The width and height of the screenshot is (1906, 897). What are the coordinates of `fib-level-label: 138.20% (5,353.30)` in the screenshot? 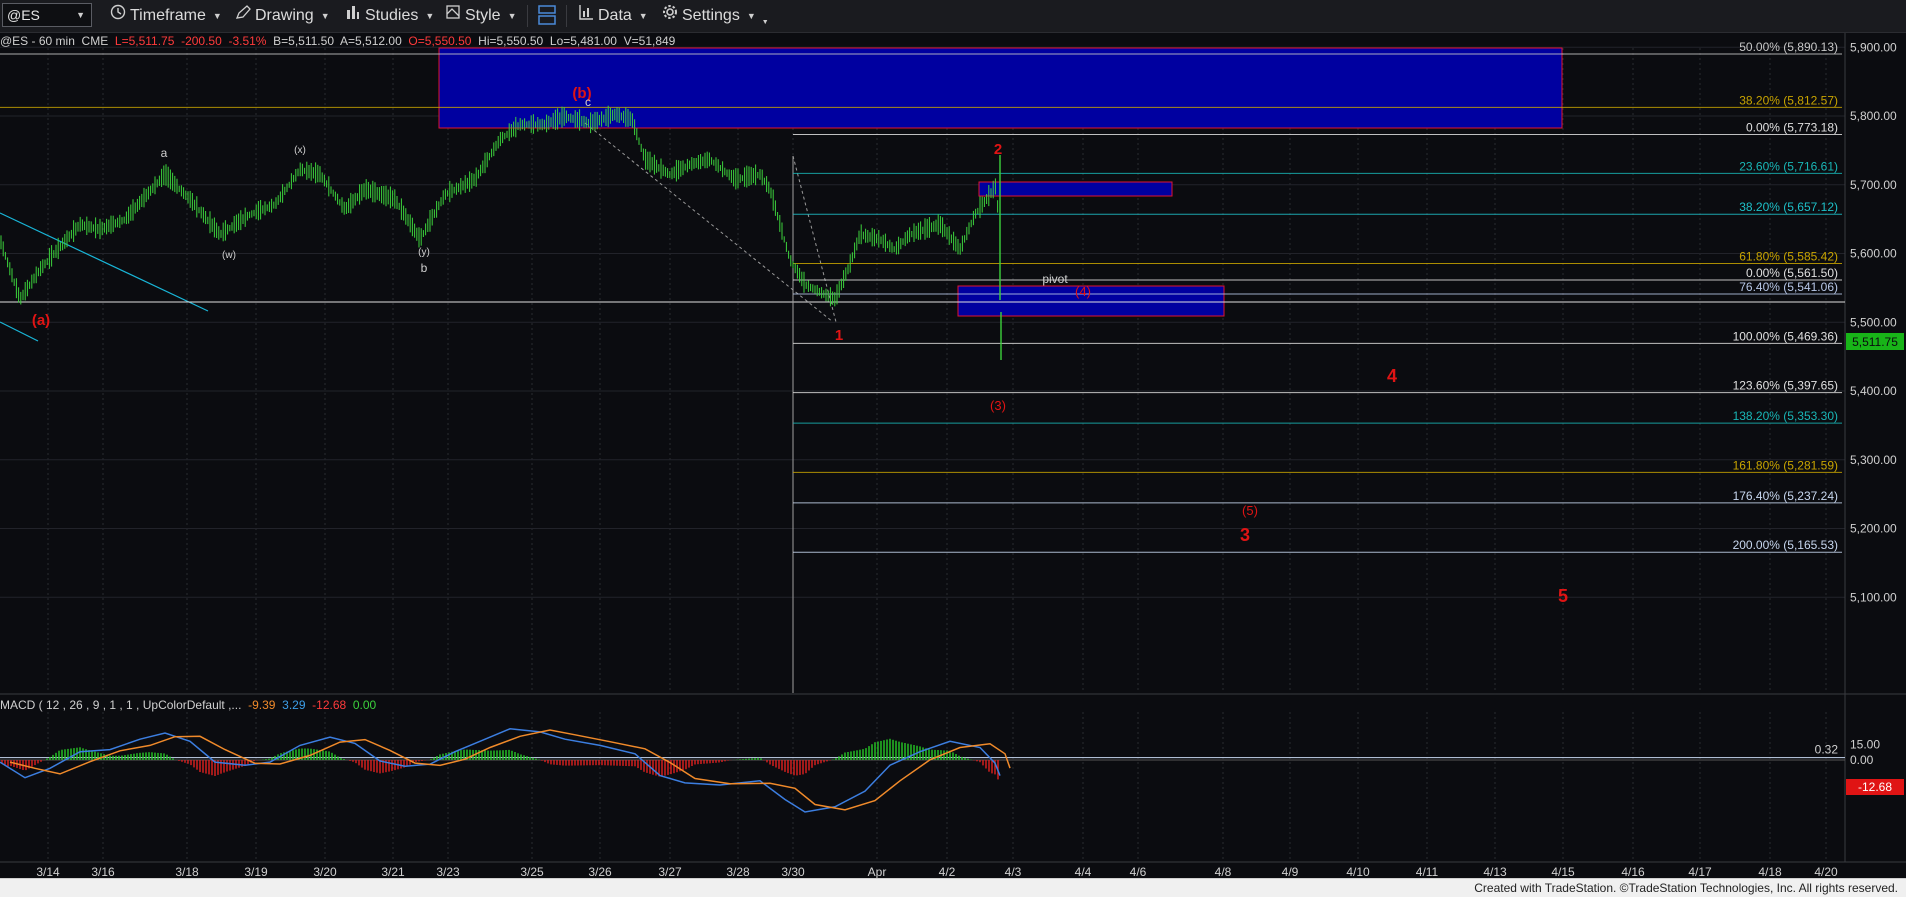 It's located at (1785, 416).